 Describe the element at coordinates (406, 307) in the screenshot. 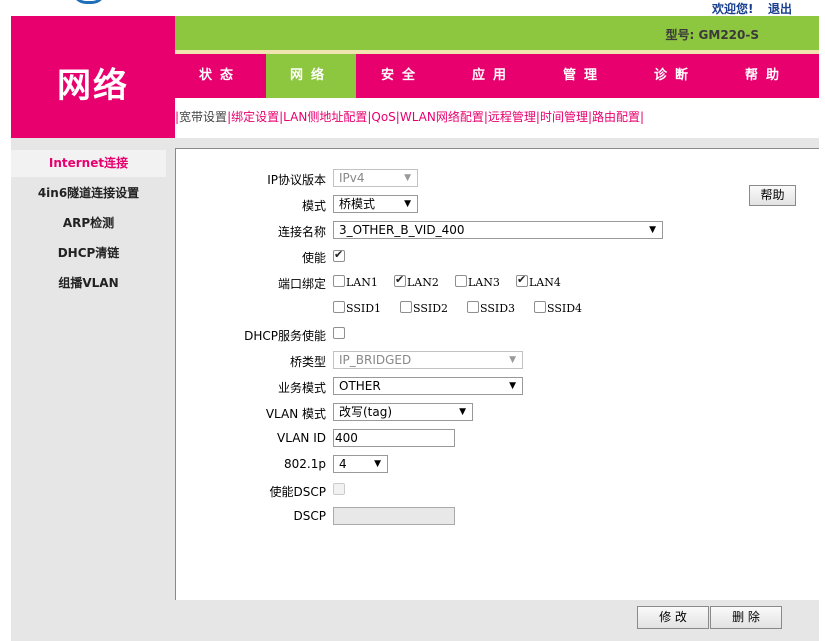

I see `port-ssid2-checkbox` at that location.